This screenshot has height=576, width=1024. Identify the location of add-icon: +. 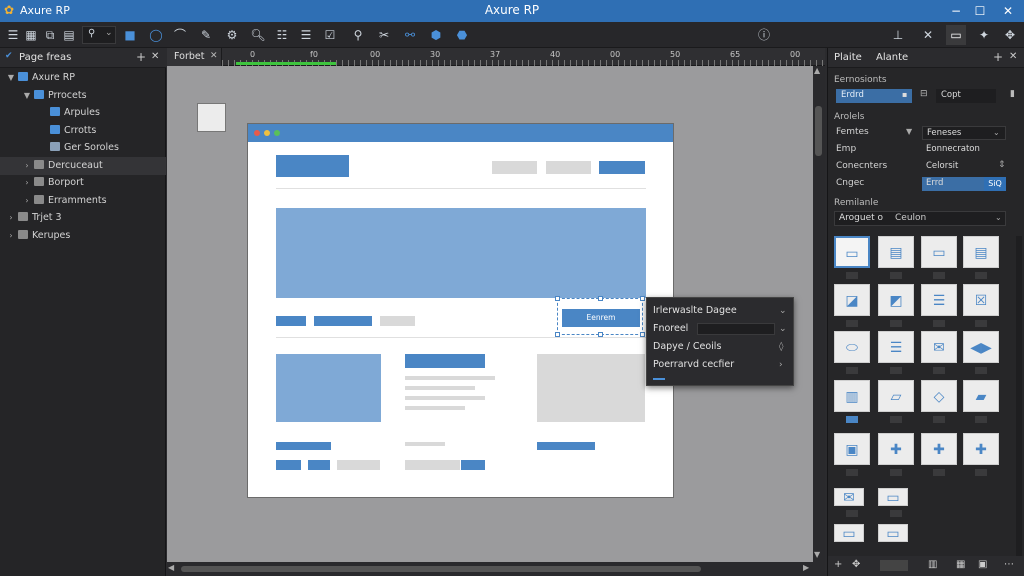
(998, 57).